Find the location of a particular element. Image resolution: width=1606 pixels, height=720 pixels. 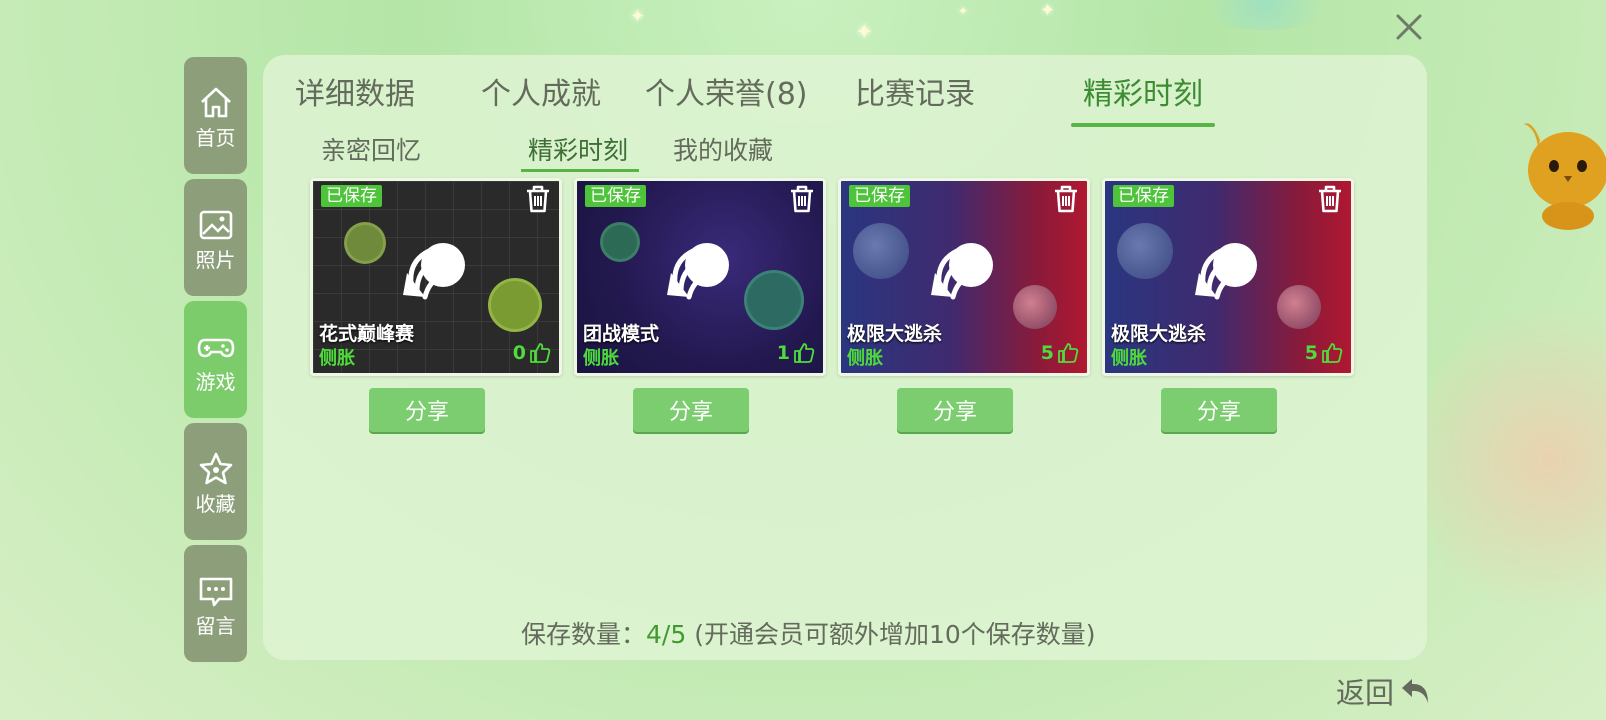

sidebar-item-games: 游戏 is located at coordinates (215, 359).